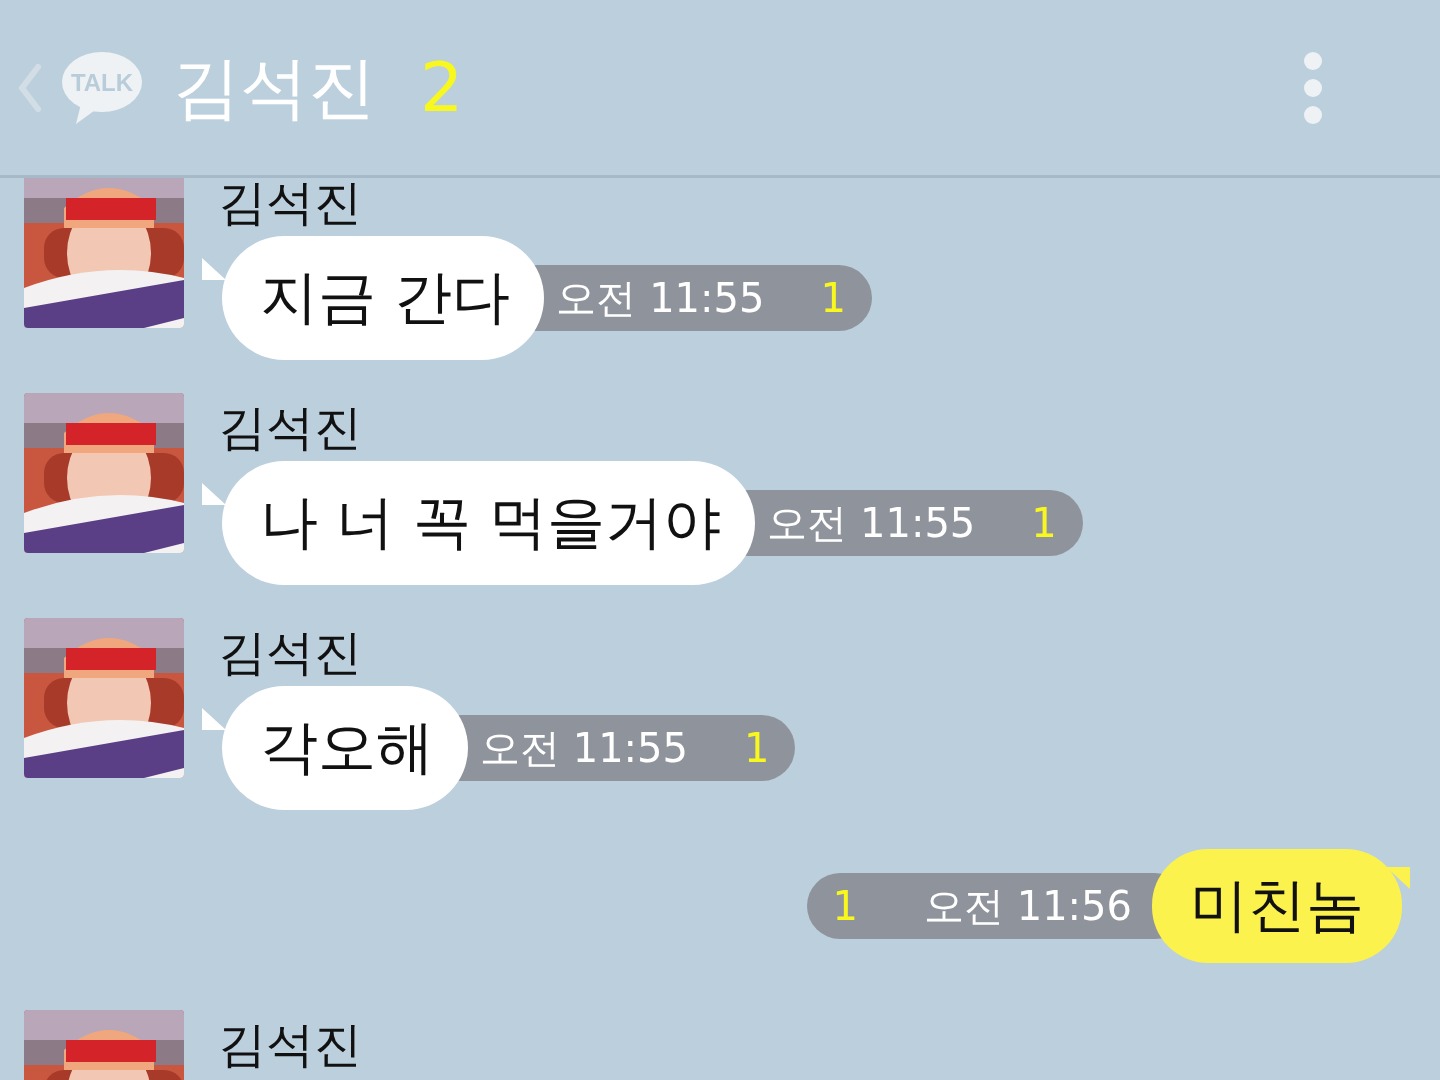 The width and height of the screenshot is (1440, 1080). Describe the element at coordinates (1313, 87) in the screenshot. I see `more-menu-icon` at that location.